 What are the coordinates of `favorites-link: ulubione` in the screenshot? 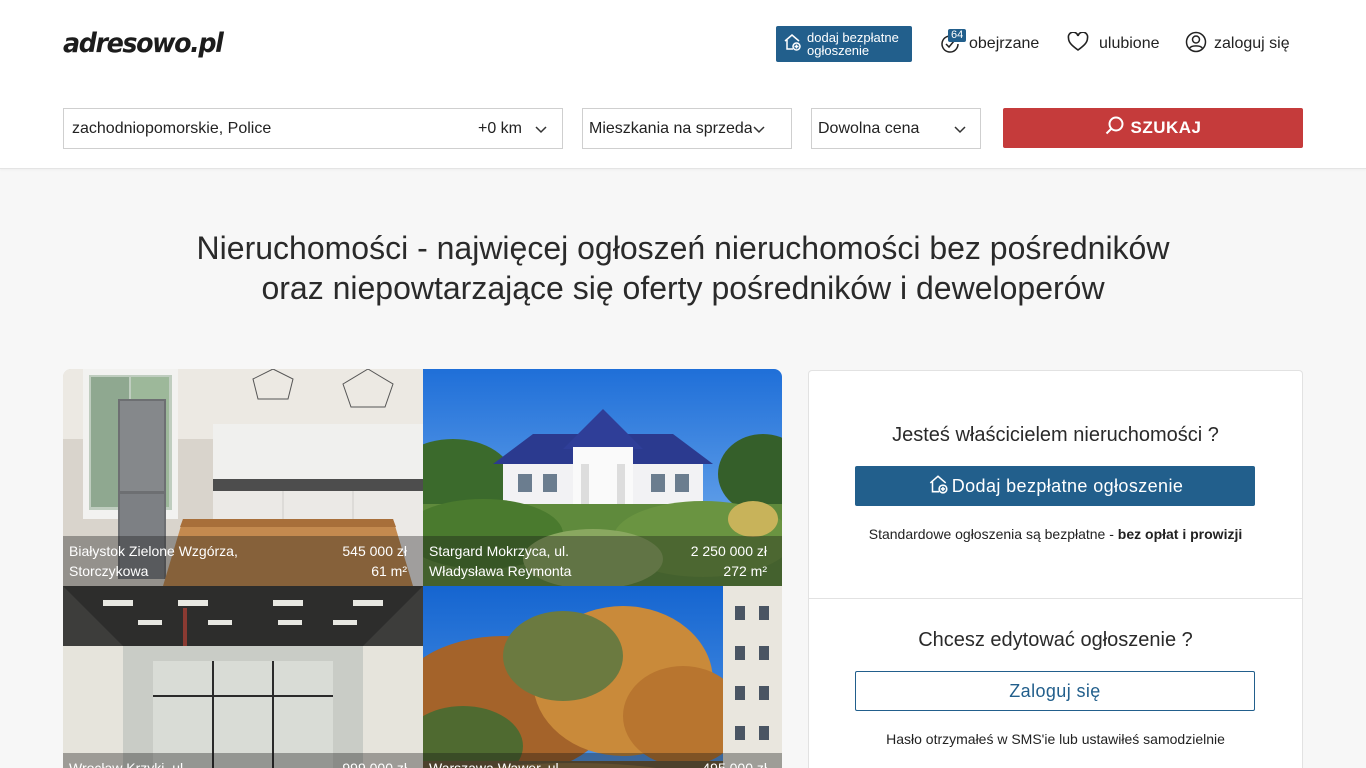 It's located at (1113, 44).